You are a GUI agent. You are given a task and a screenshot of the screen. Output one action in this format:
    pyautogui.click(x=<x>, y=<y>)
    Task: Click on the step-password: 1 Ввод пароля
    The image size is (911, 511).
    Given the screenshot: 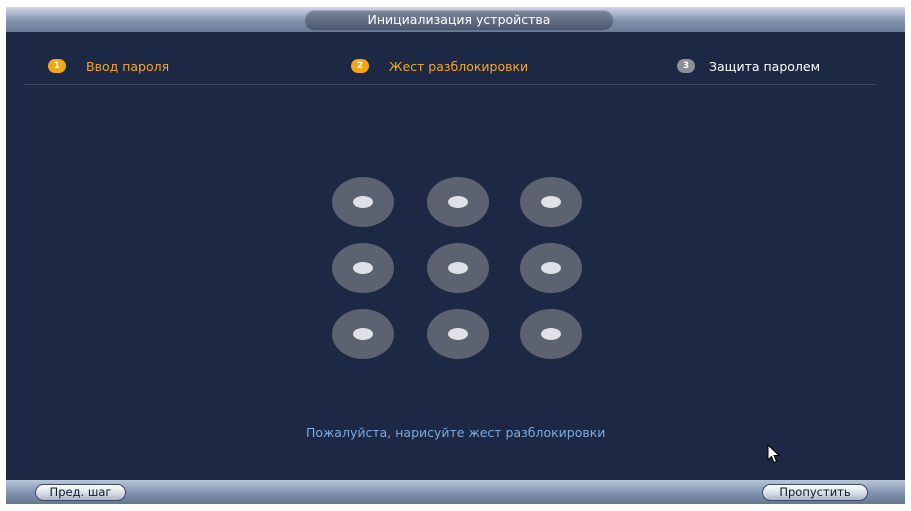 What is the action you would take?
    pyautogui.click(x=108, y=66)
    